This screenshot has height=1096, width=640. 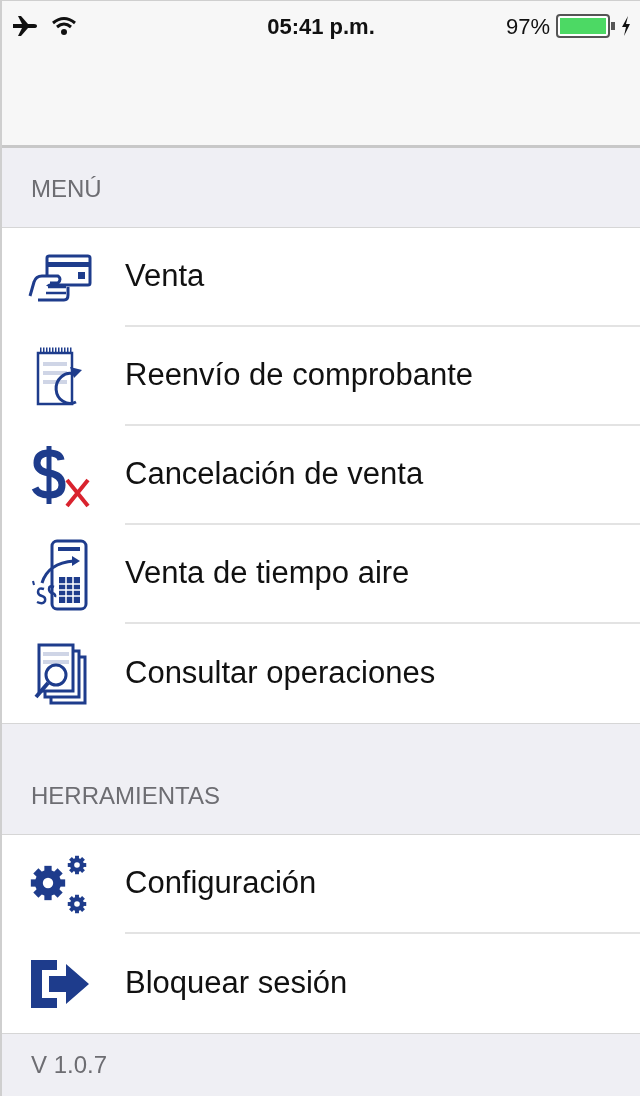 What do you see at coordinates (60, 277) in the screenshot?
I see `hand-card-icon` at bounding box center [60, 277].